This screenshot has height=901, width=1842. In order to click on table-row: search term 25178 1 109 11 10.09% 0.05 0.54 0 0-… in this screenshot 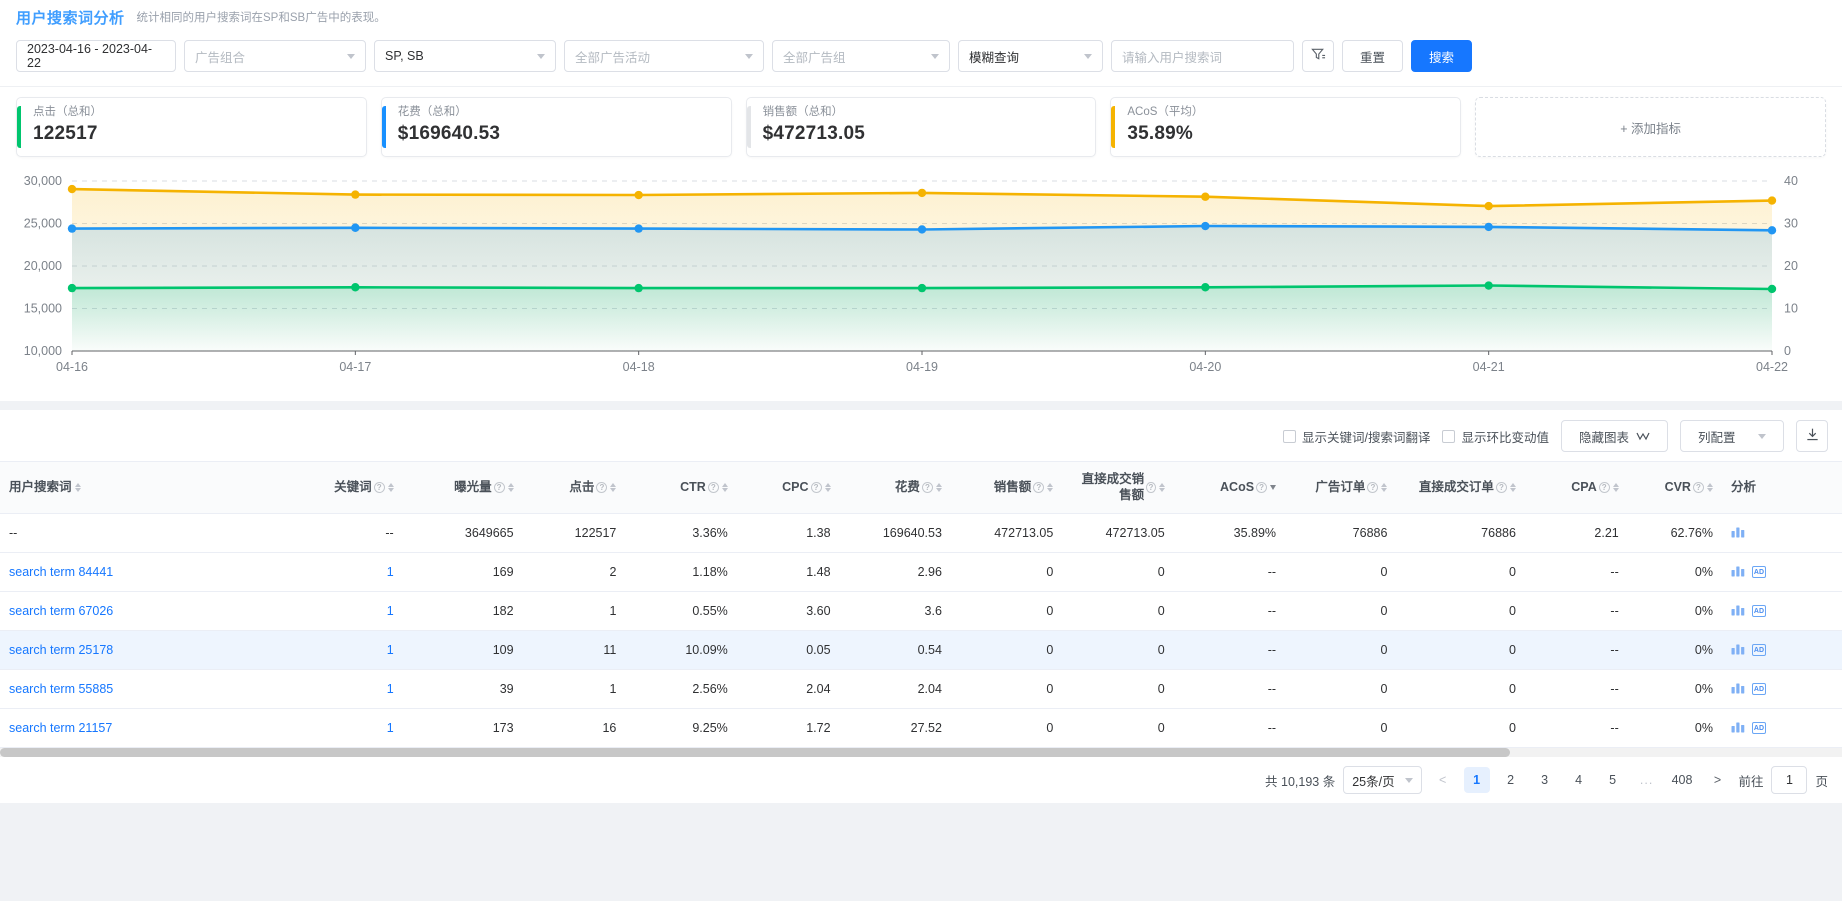, I will do `click(921, 650)`.